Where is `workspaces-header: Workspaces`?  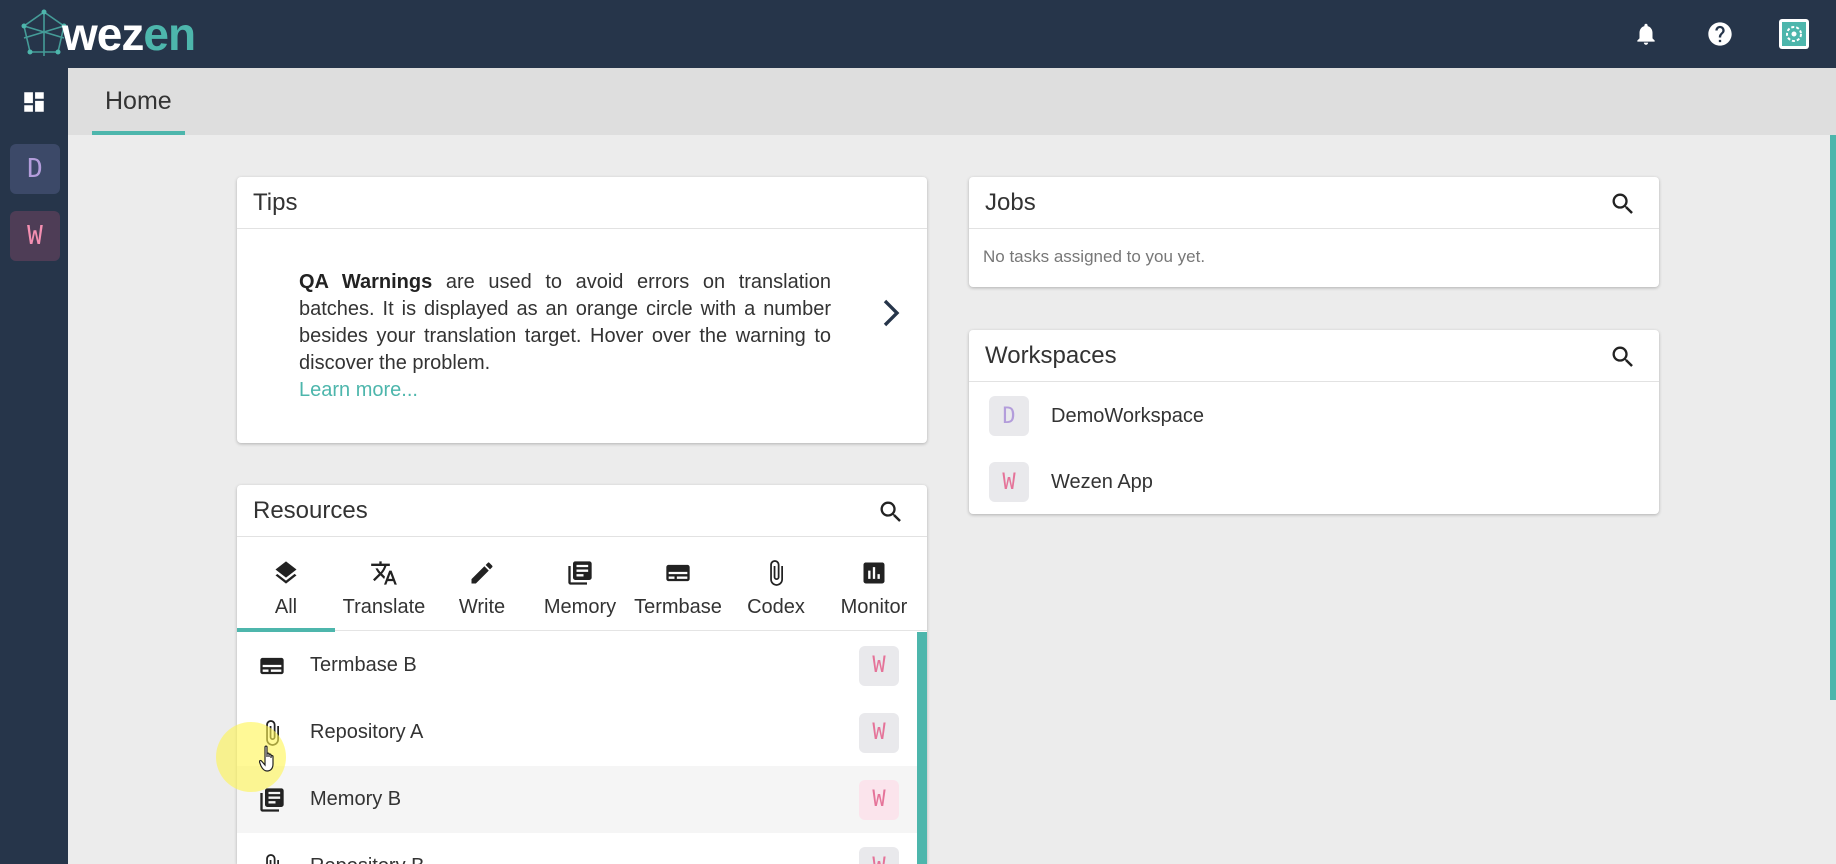 workspaces-header: Workspaces is located at coordinates (1314, 356).